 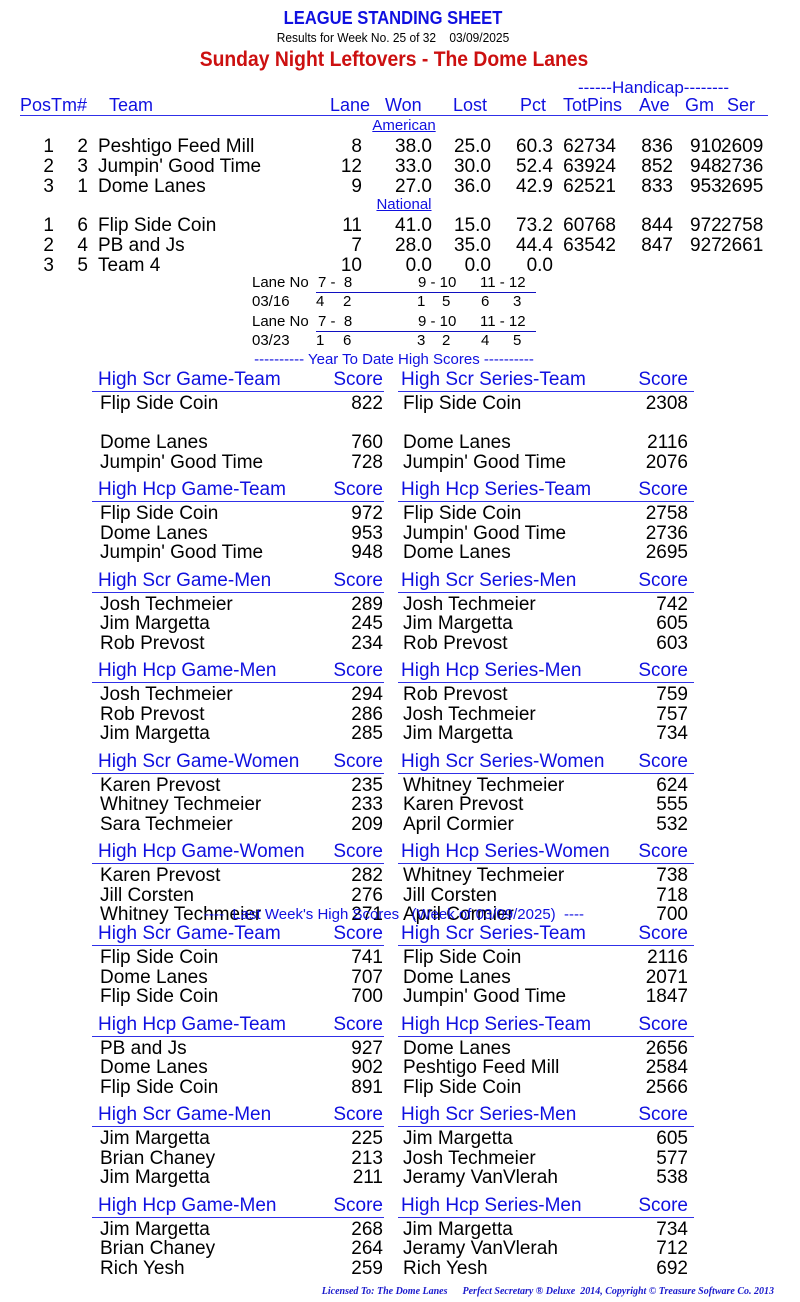 What do you see at coordinates (657, 186) in the screenshot?
I see `average: 833` at bounding box center [657, 186].